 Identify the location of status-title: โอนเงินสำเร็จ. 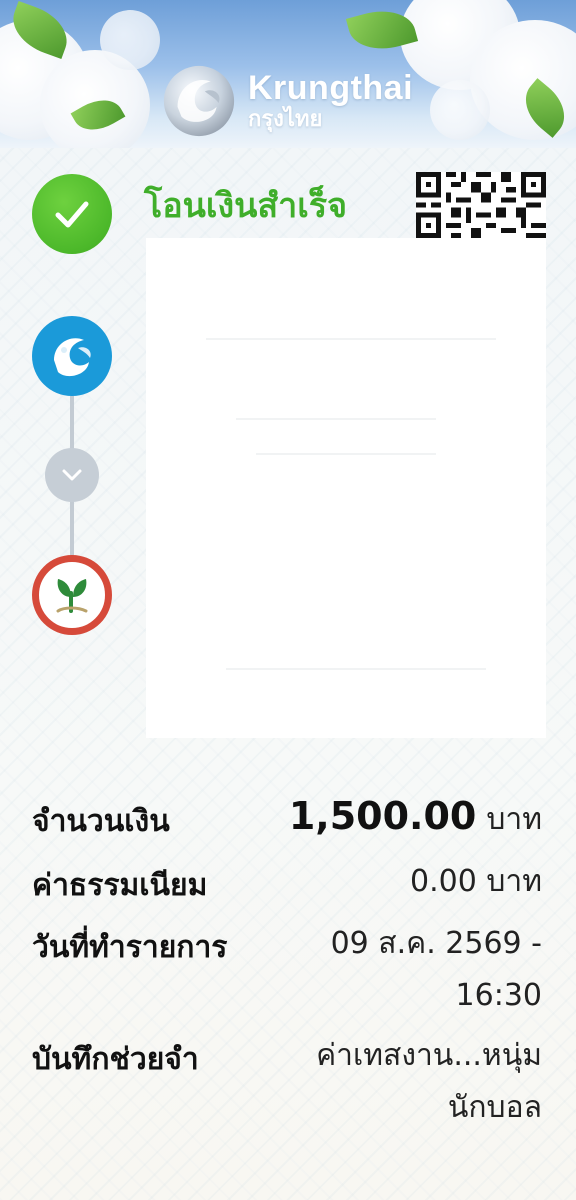
(246, 206).